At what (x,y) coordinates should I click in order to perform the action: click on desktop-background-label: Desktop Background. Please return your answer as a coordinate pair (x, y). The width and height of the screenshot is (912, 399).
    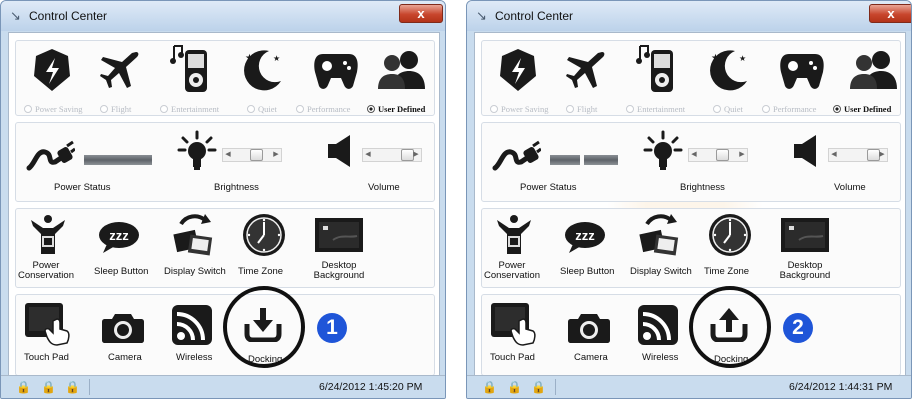
    Looking at the image, I should click on (339, 270).